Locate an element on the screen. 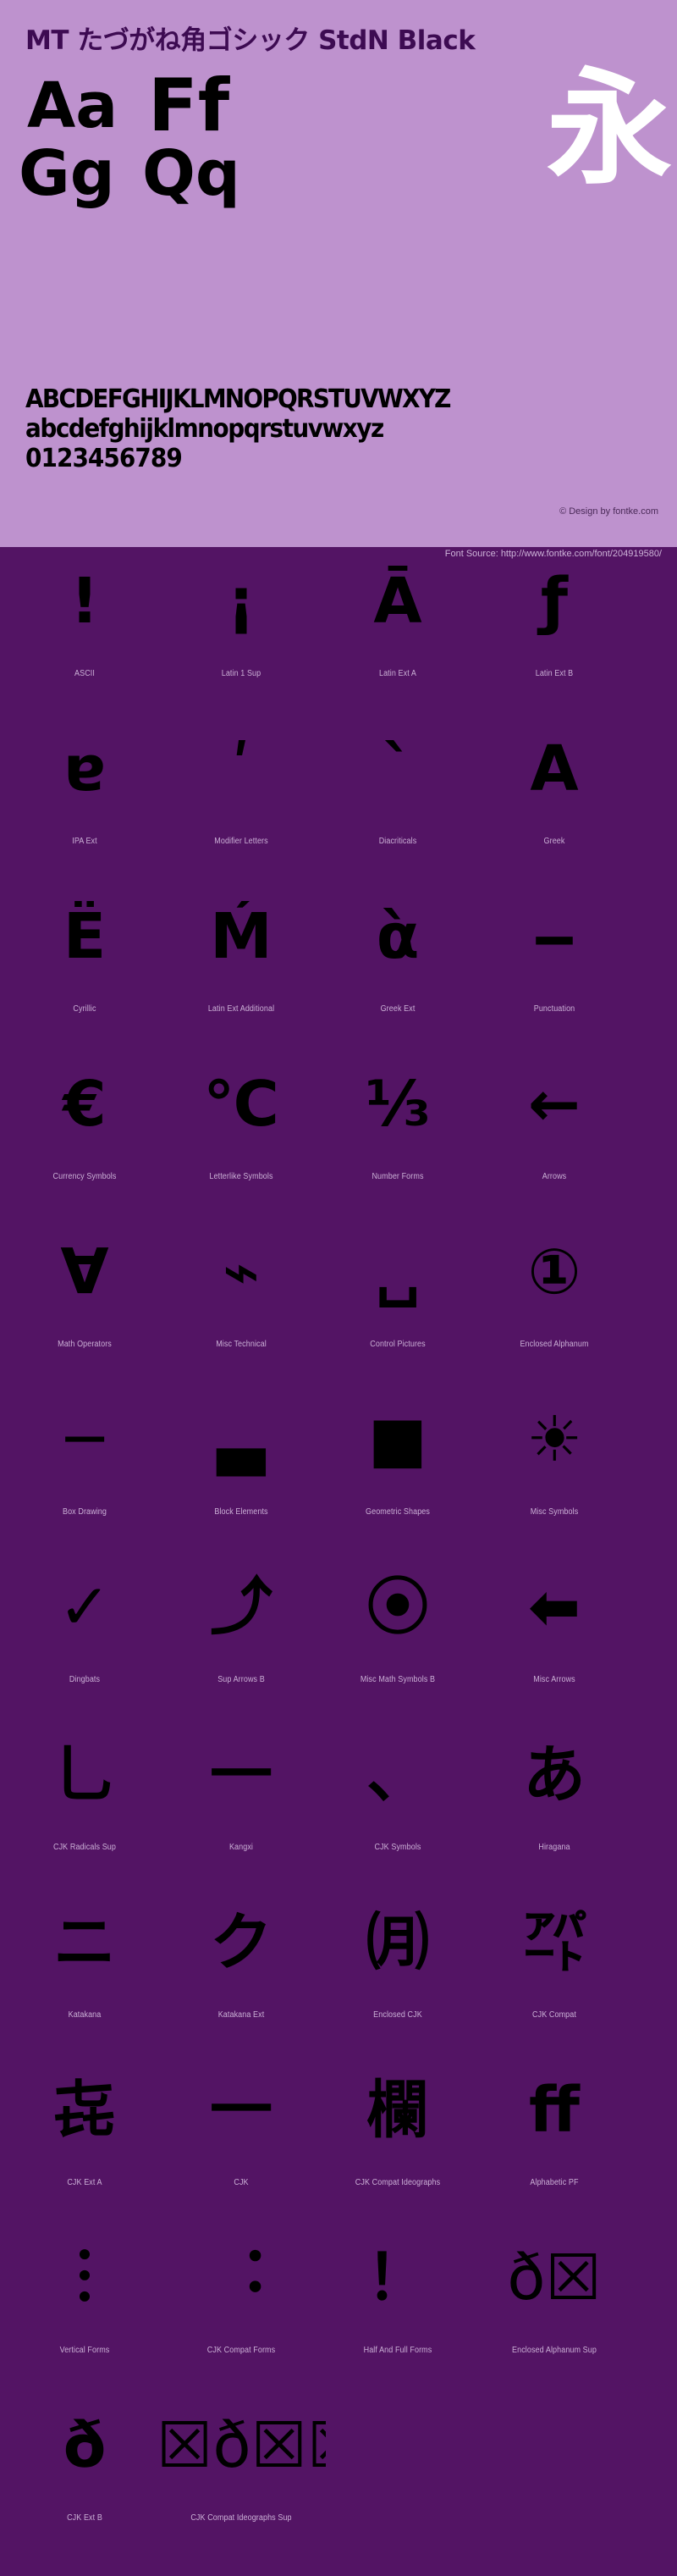 This screenshot has height=2576, width=677. unicode-block-cell: ɐ IPA Ext is located at coordinates (84, 815).